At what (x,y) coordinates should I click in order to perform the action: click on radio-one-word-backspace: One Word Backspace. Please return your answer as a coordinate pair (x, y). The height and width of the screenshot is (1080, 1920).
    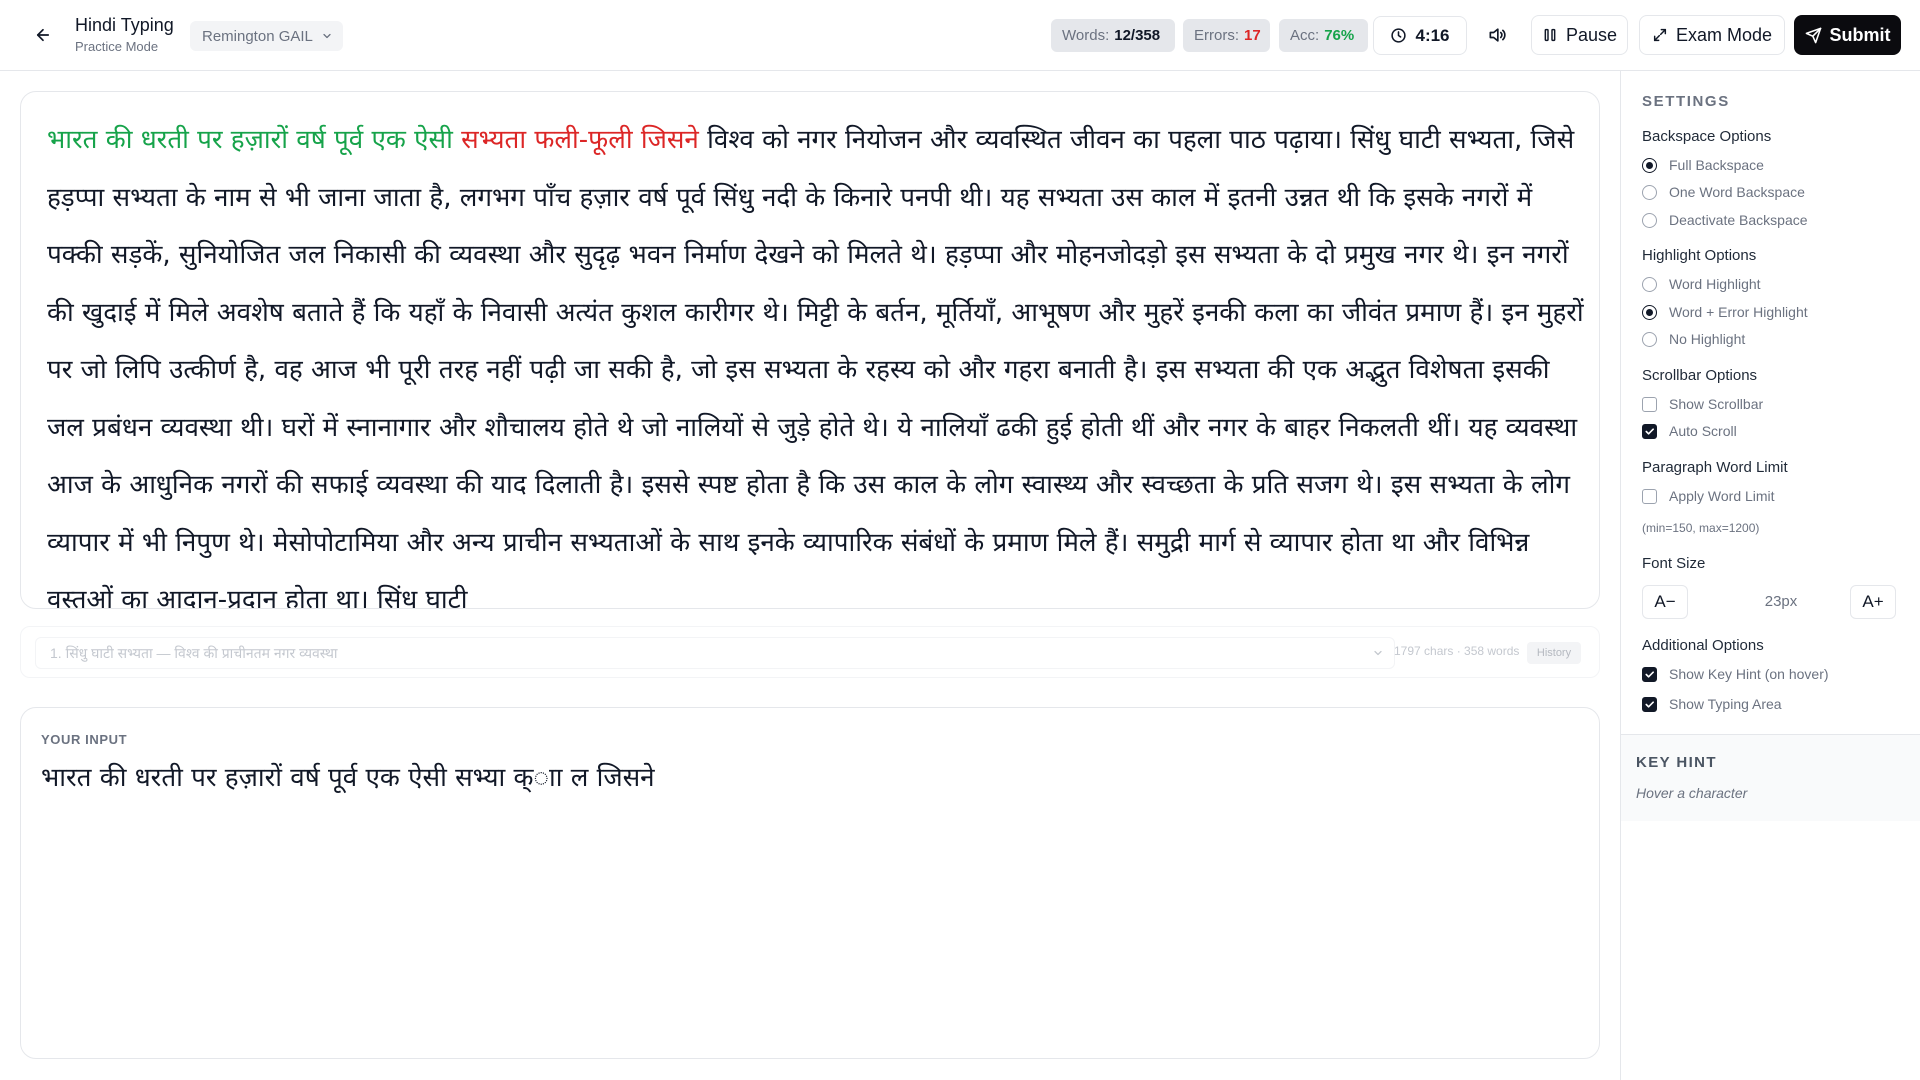
    Looking at the image, I should click on (1723, 192).